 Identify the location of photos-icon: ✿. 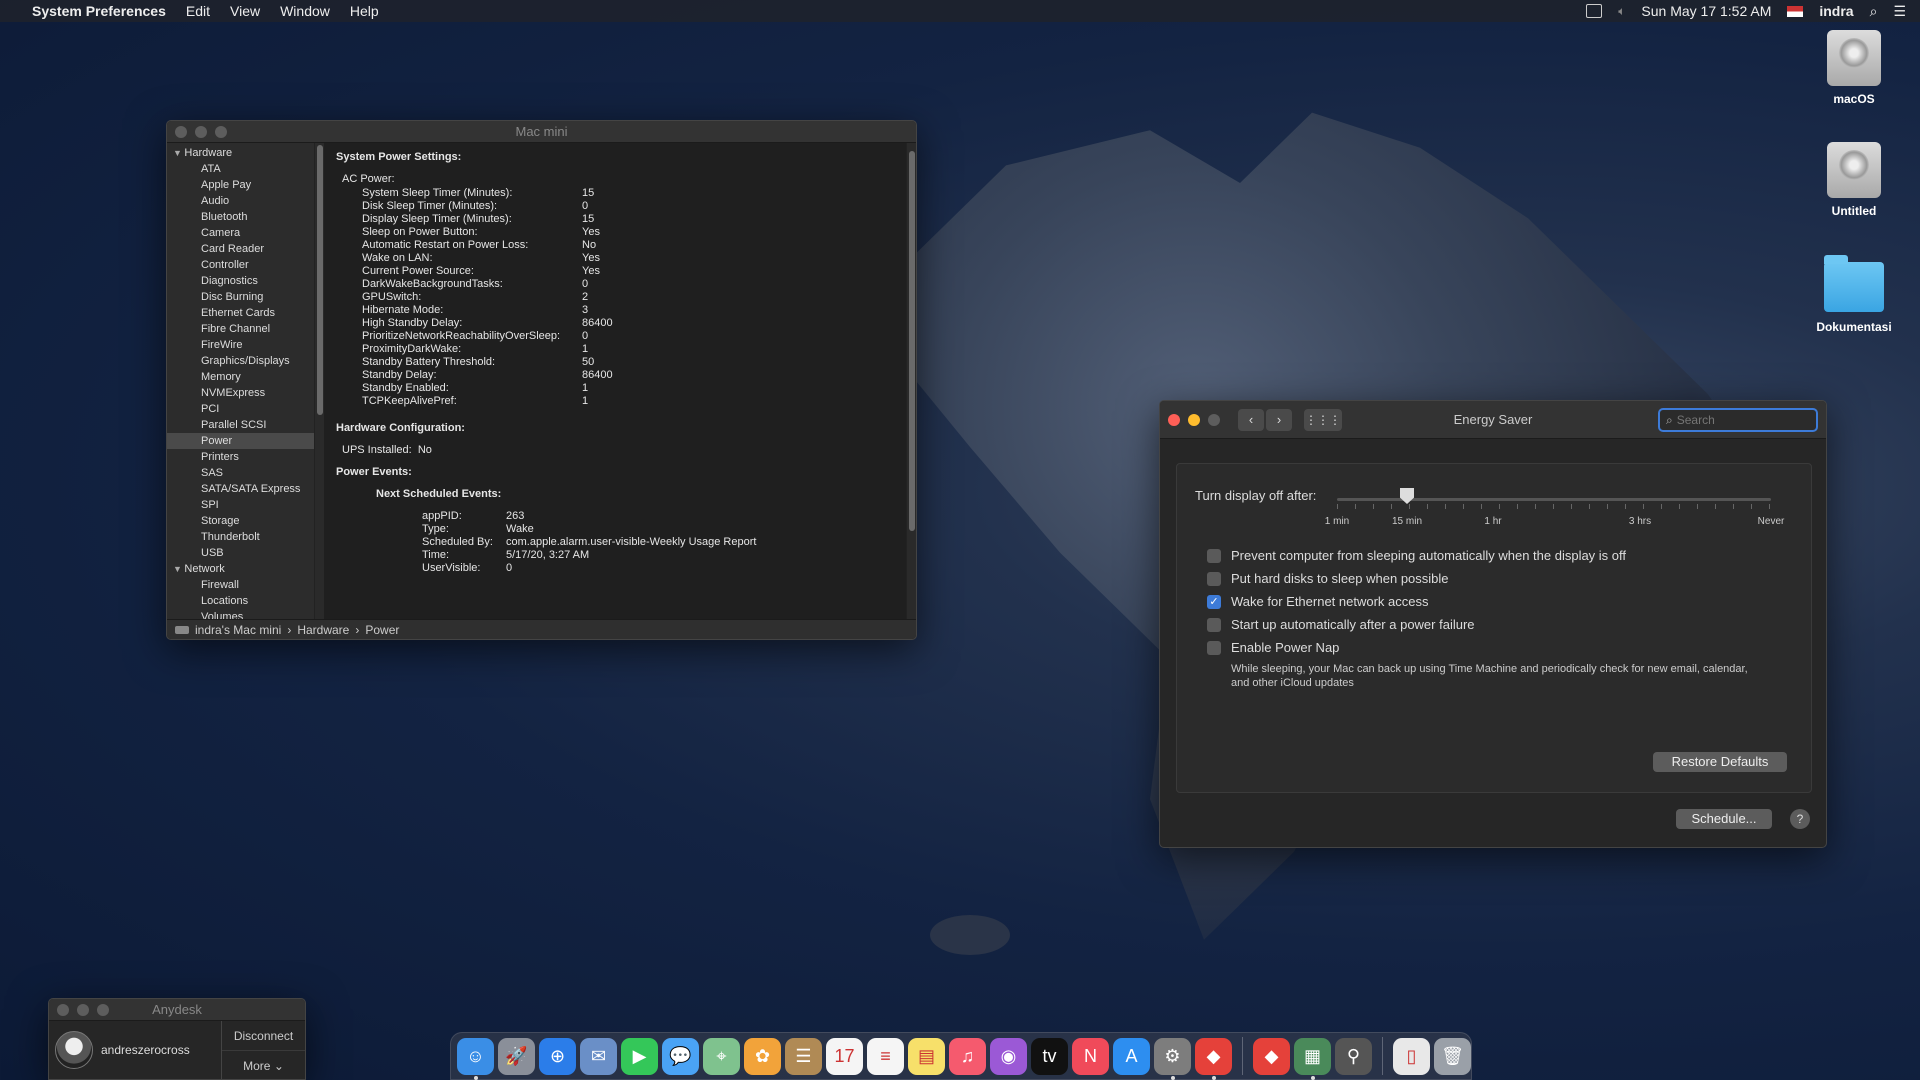
(762, 1056).